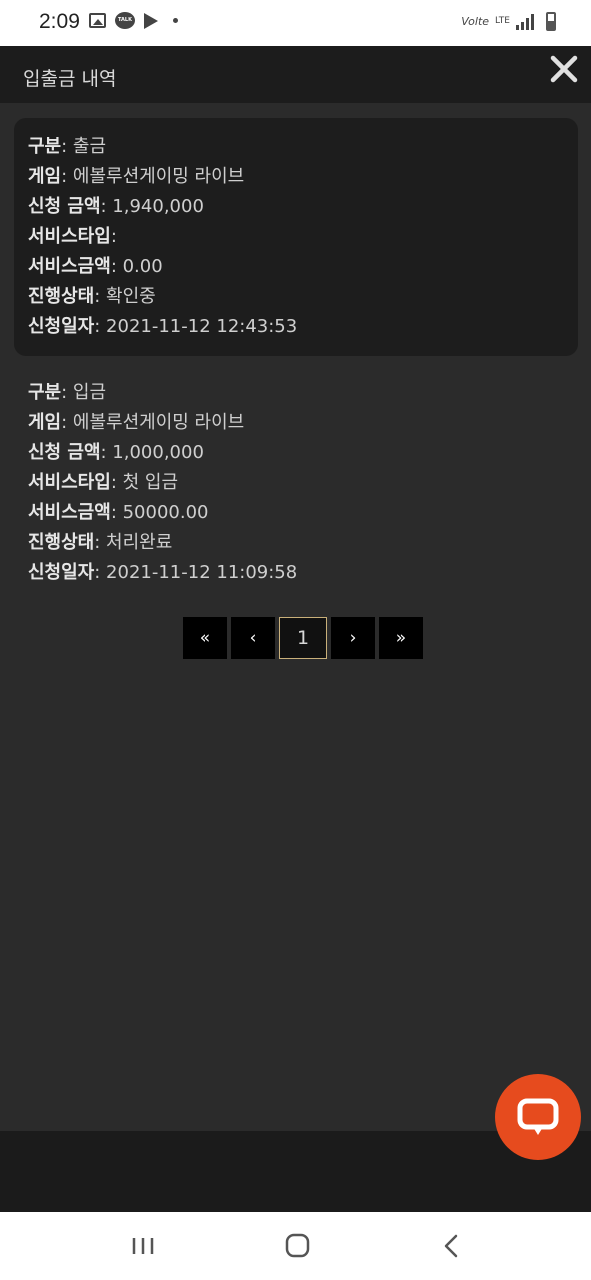 This screenshot has height=1280, width=591. I want to click on chat-icon, so click(538, 1116).